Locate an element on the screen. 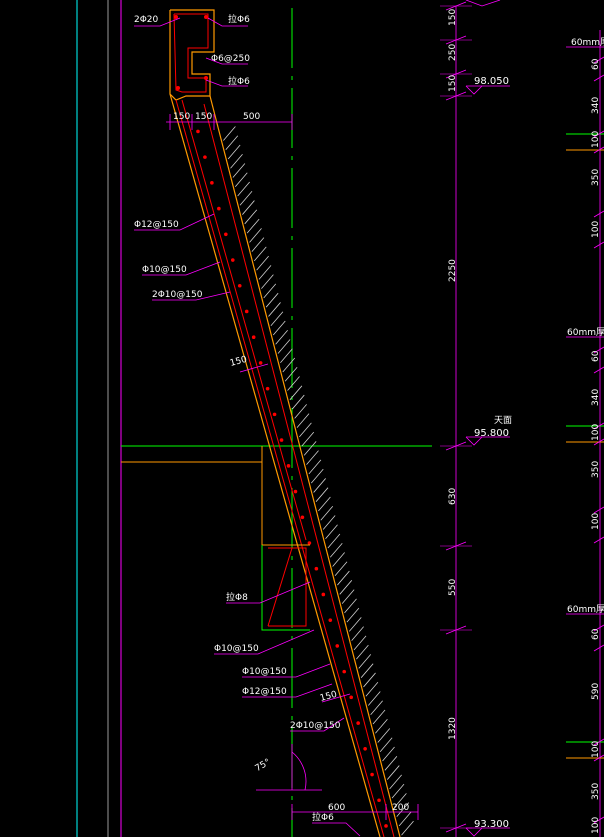 This screenshot has height=837, width=604. right-c-1: 590 is located at coordinates (596, 691).